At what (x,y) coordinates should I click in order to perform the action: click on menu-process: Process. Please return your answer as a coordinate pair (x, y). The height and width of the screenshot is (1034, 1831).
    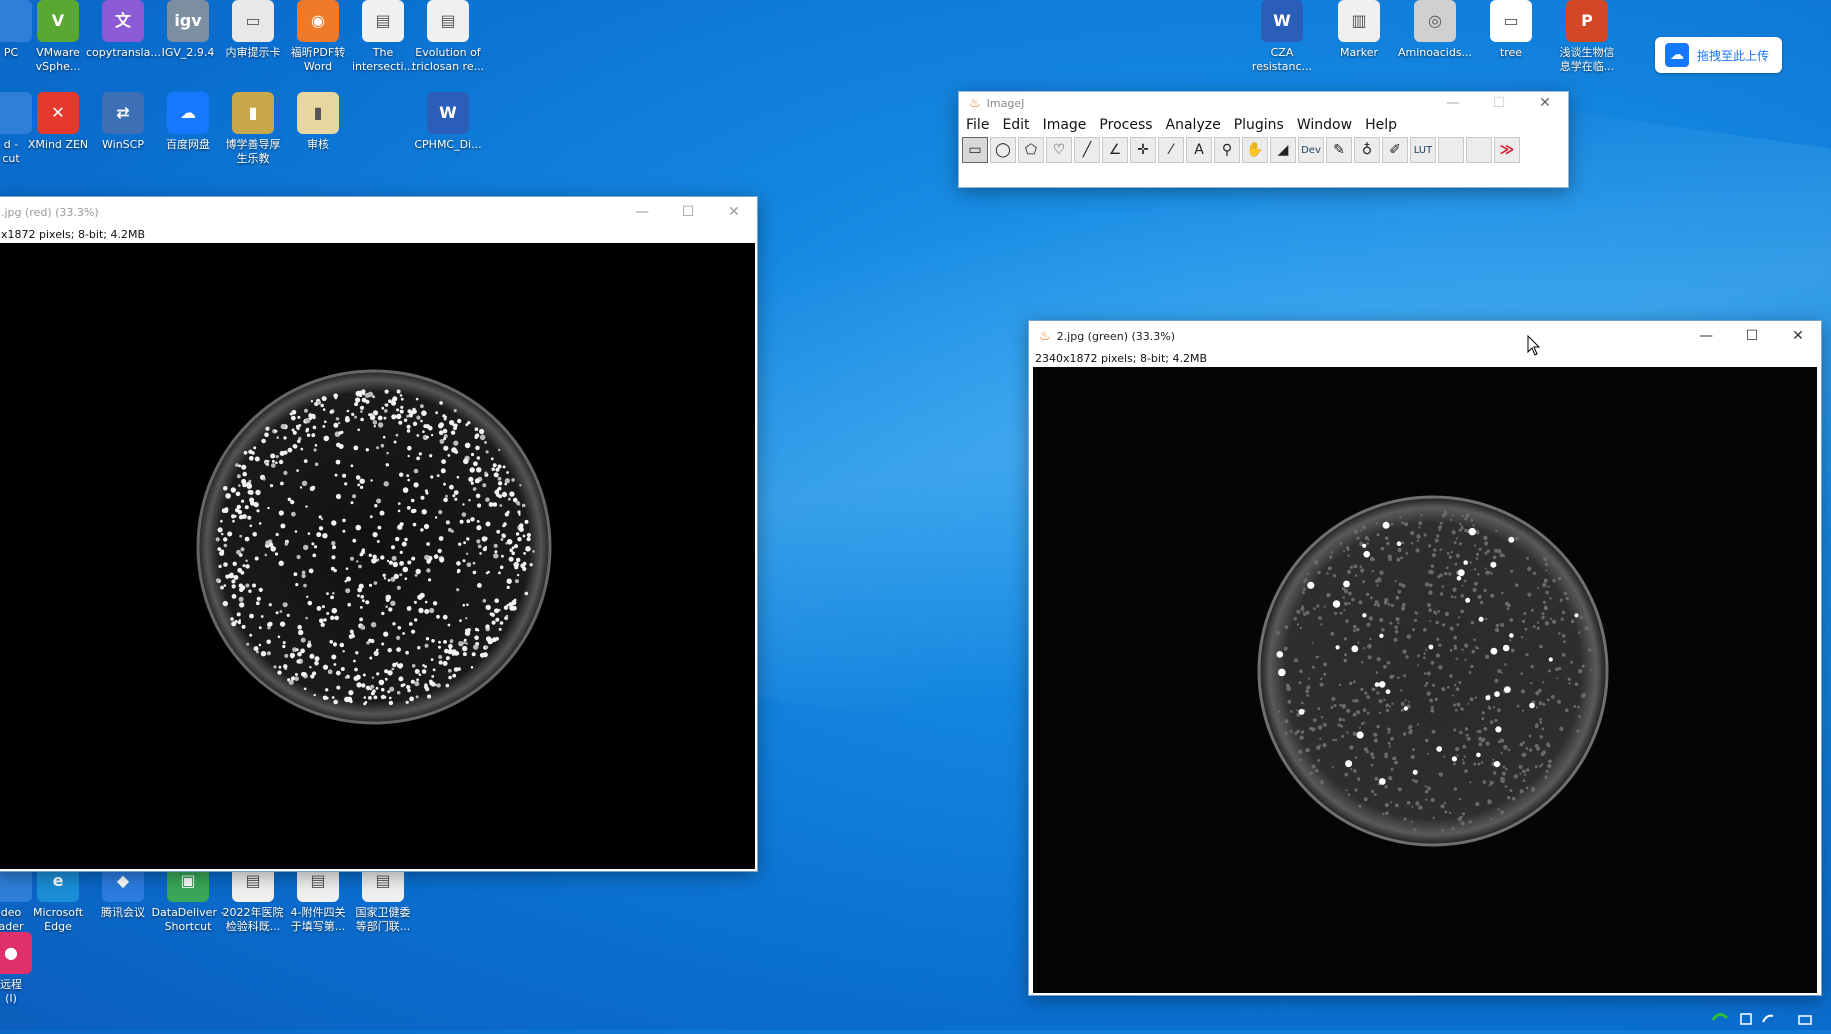
    Looking at the image, I should click on (1125, 125).